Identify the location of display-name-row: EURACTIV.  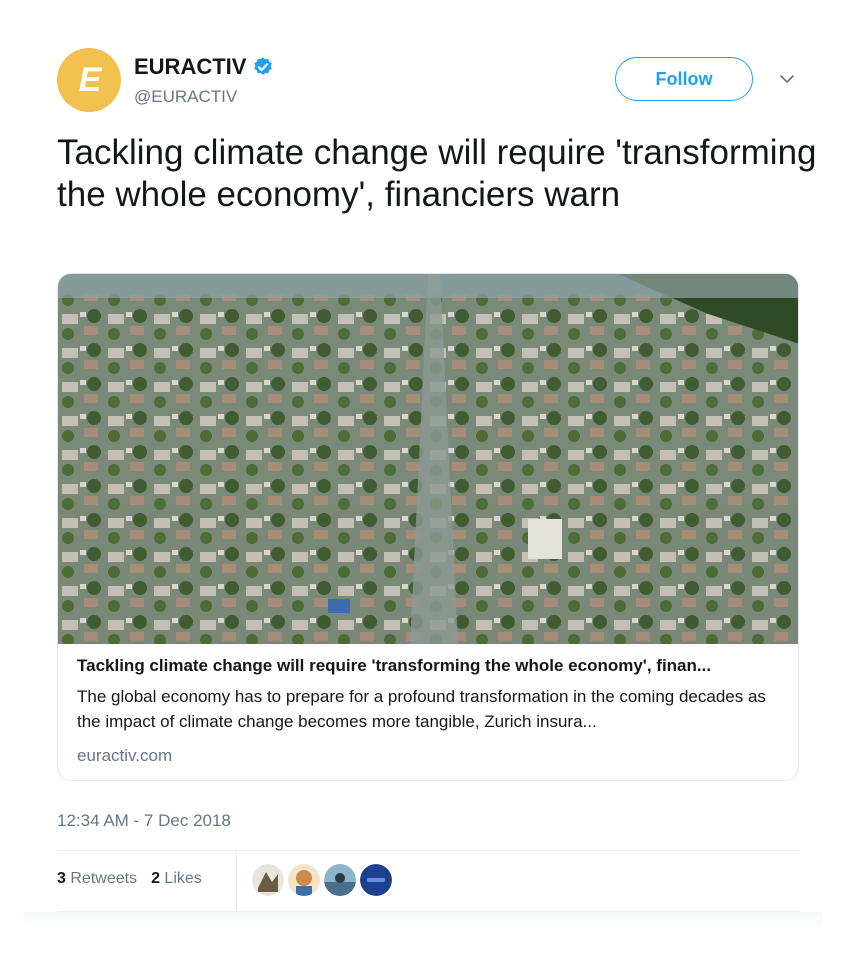
(204, 67).